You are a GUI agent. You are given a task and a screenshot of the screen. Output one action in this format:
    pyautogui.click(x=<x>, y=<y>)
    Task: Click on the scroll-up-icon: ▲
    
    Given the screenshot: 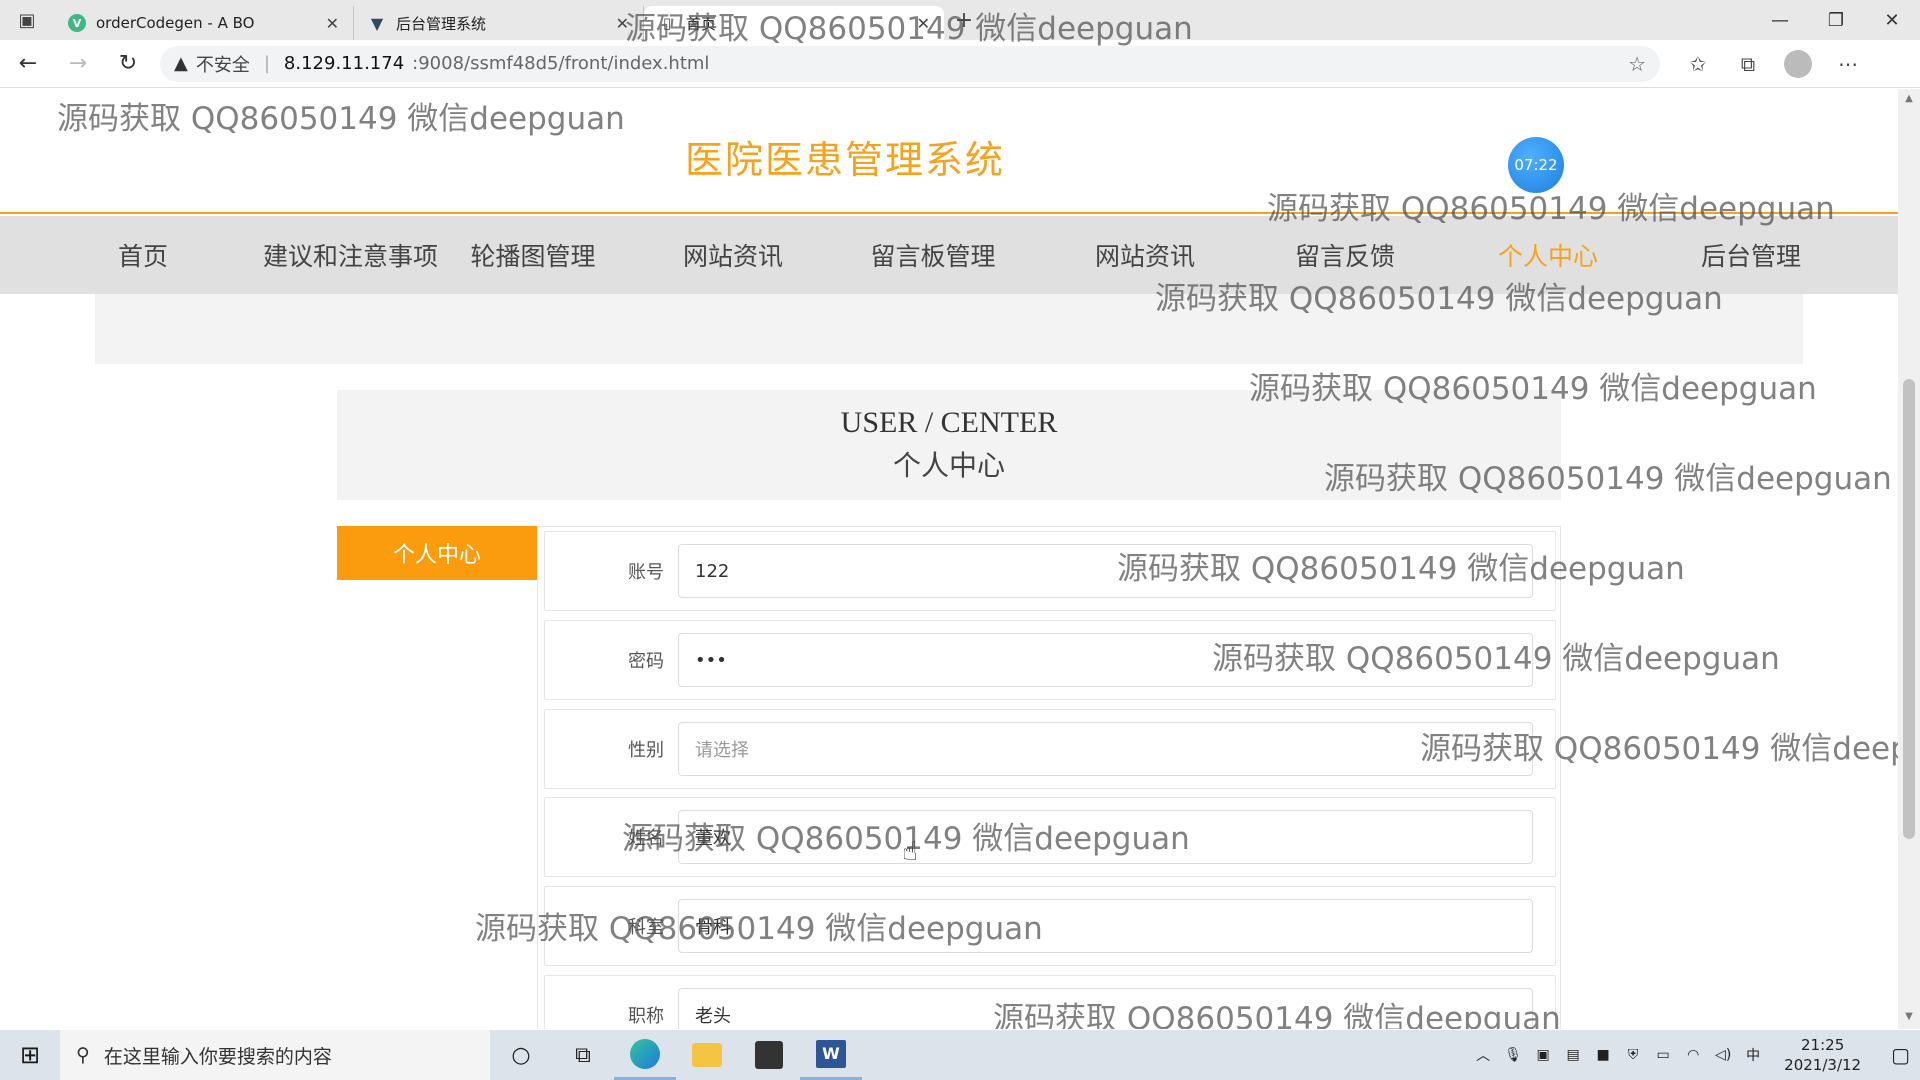 What is the action you would take?
    pyautogui.click(x=1909, y=98)
    